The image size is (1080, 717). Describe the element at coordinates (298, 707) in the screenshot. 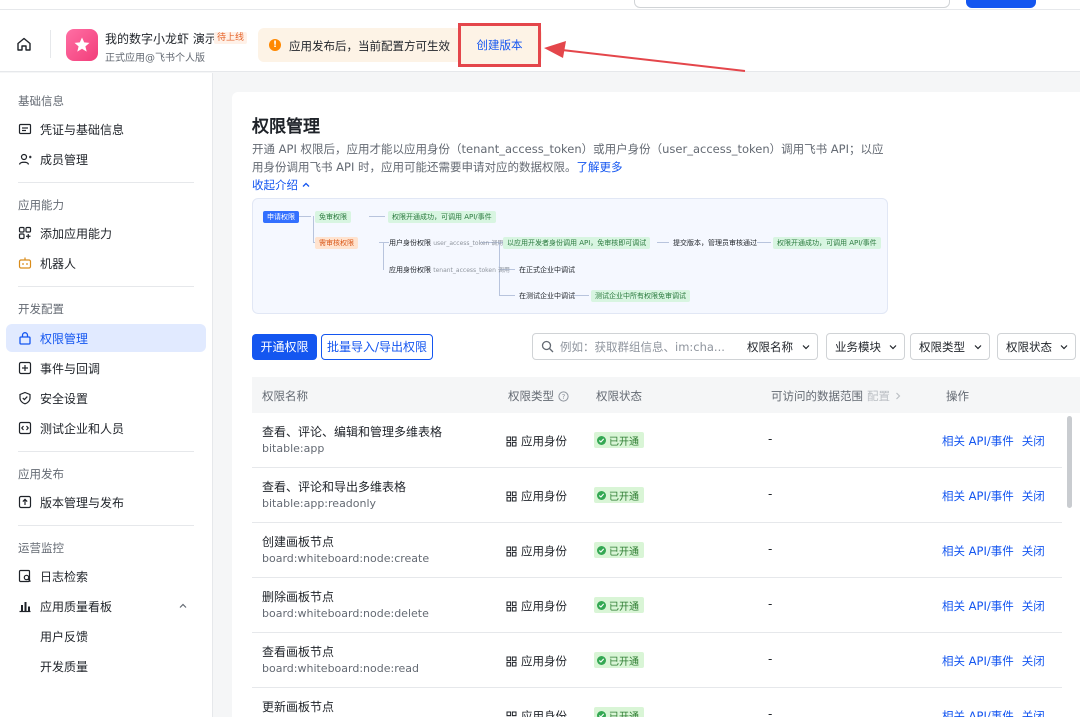

I see `permission-name: 更新画板节点` at that location.